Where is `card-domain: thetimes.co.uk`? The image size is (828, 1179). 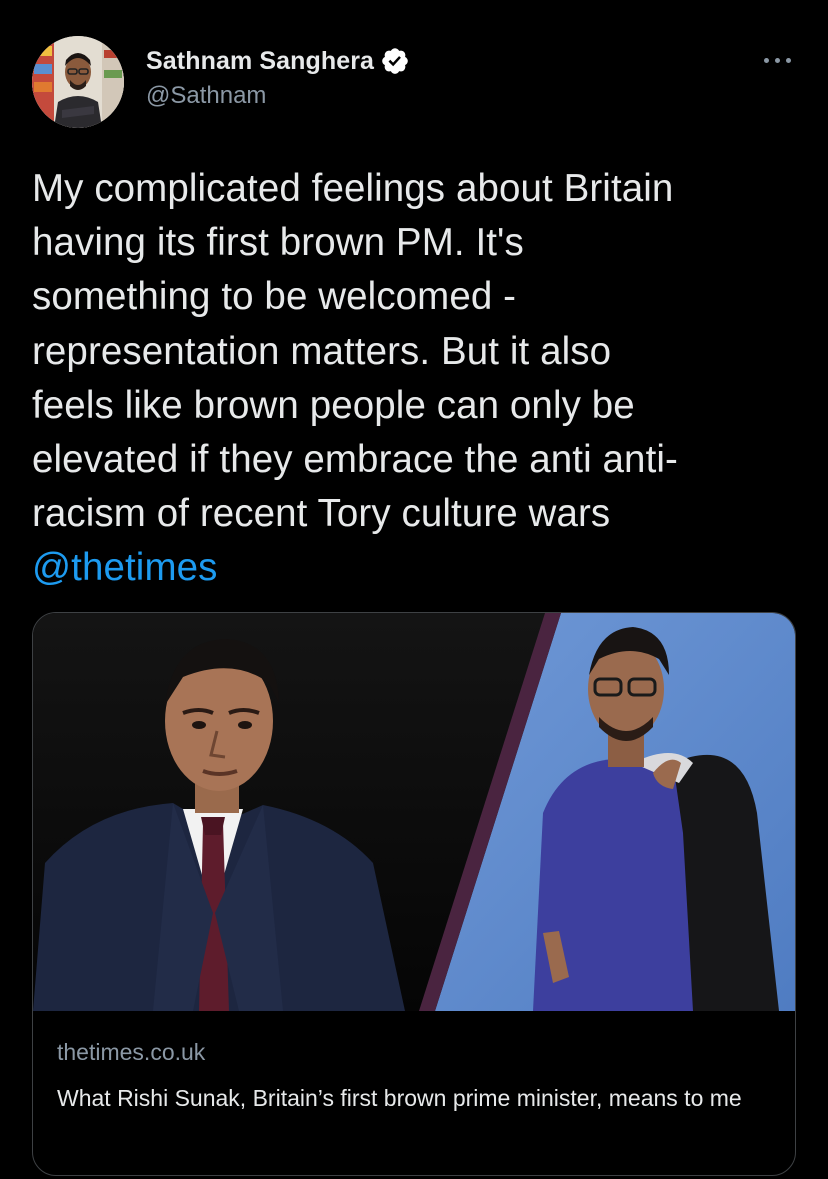
card-domain: thetimes.co.uk is located at coordinates (131, 1052).